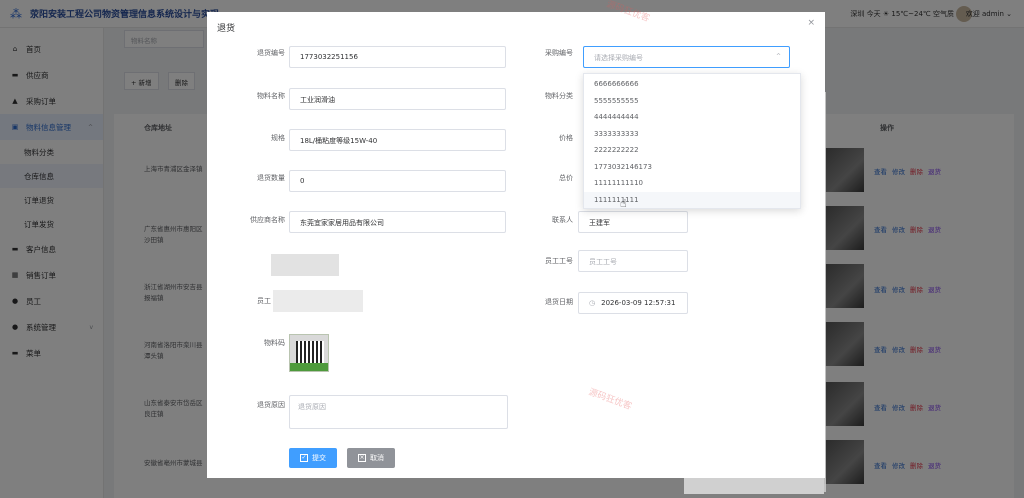 This screenshot has height=498, width=1024. I want to click on return-no-label: 退货编号, so click(271, 53).